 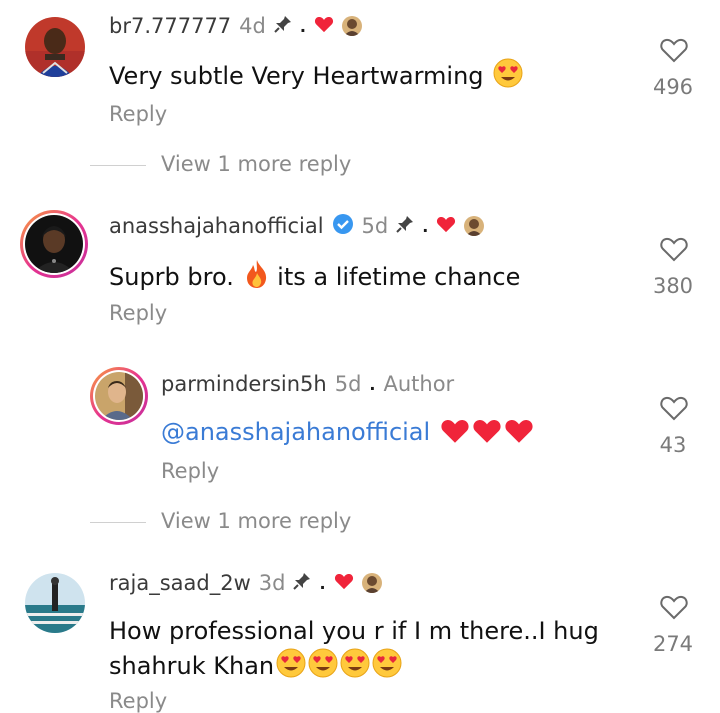 What do you see at coordinates (244, 384) in the screenshot?
I see `username: parmindersin5h` at bounding box center [244, 384].